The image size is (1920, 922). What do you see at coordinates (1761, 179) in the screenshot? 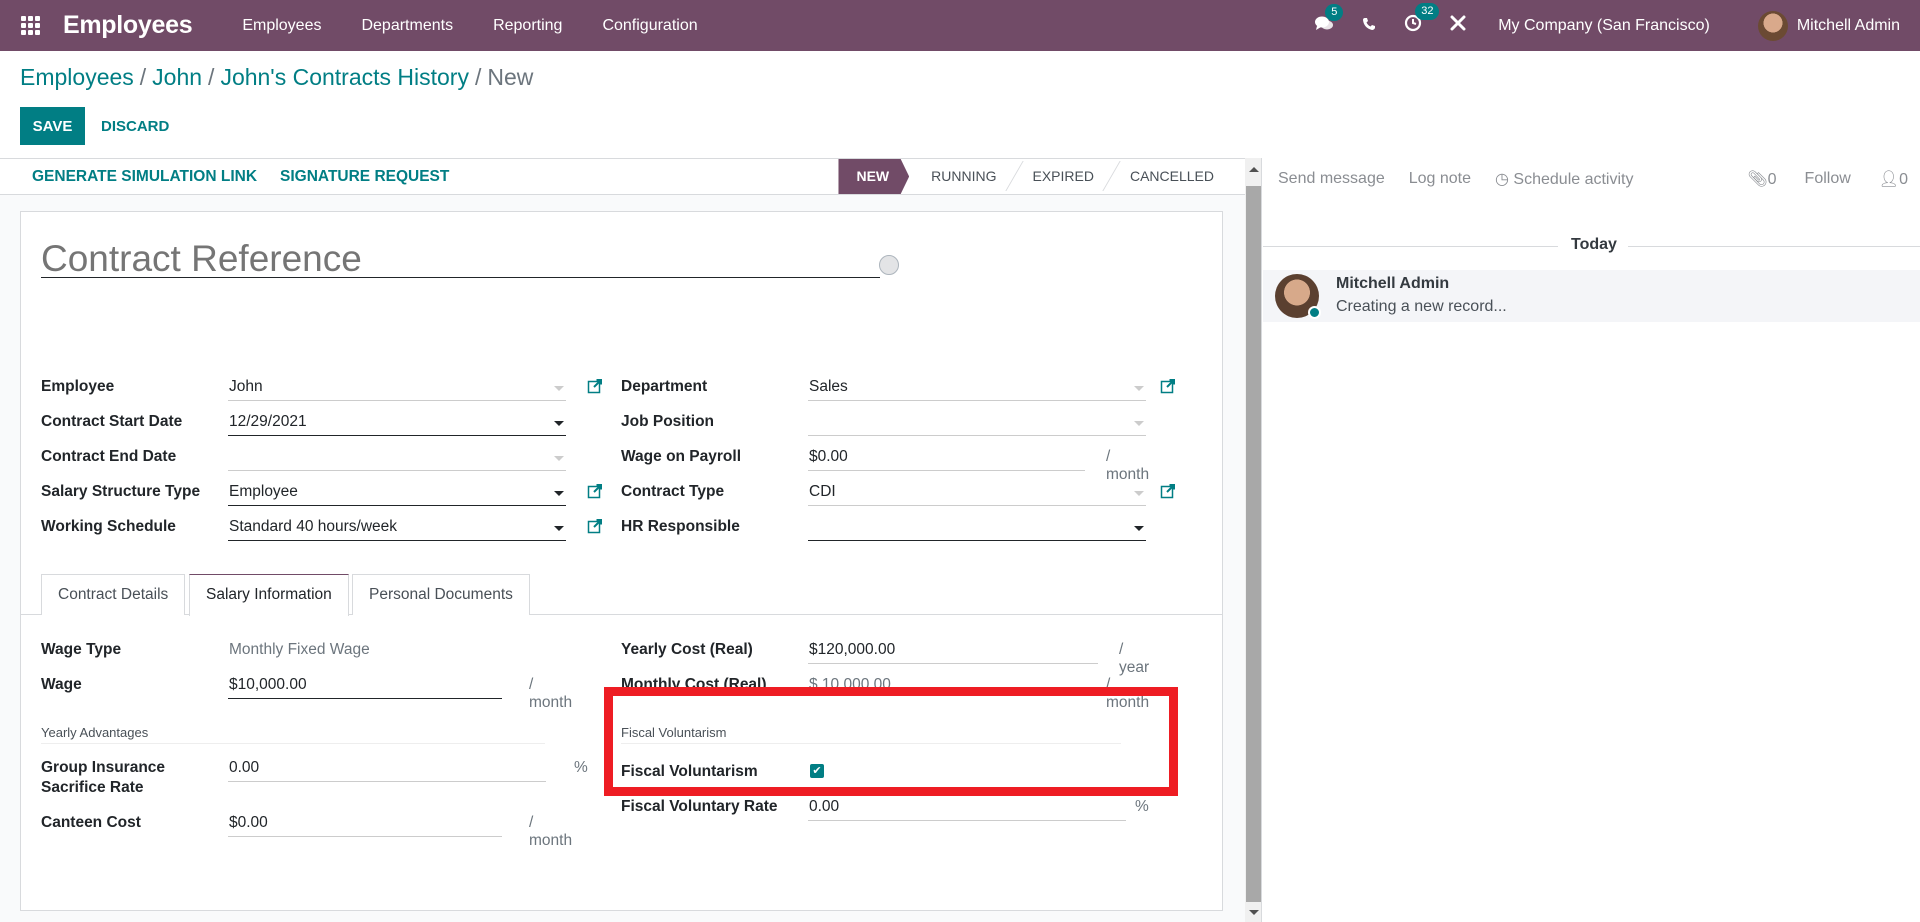
I see `attachments-button: 📎︎0` at bounding box center [1761, 179].